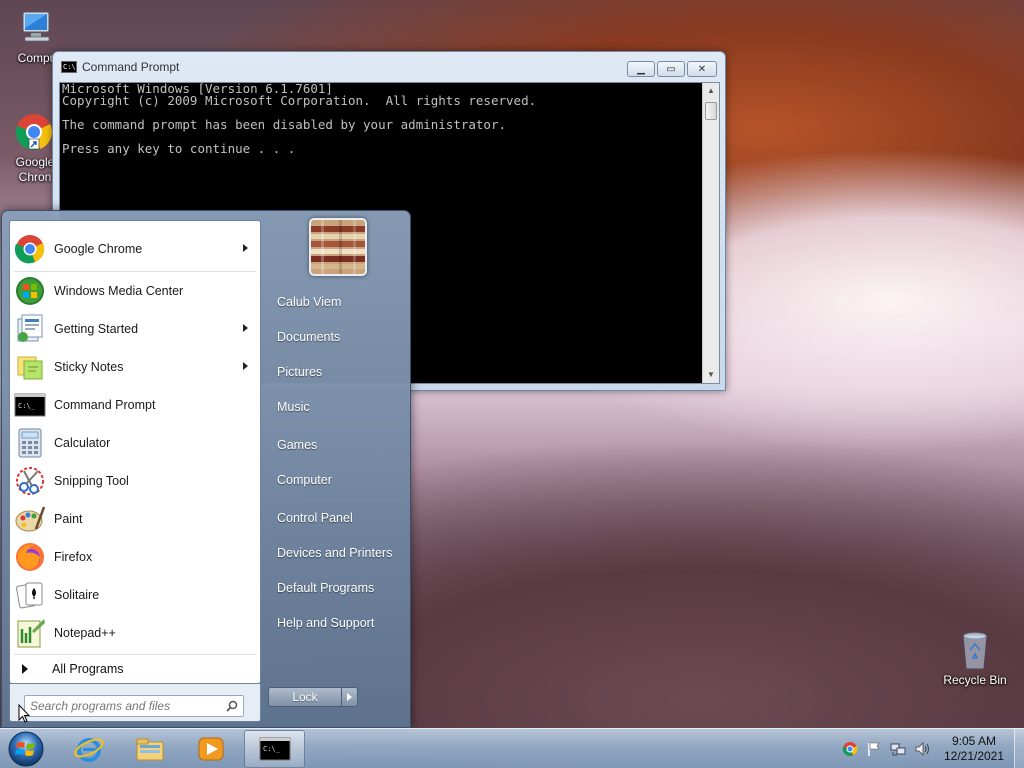 The width and height of the screenshot is (1024, 768). I want to click on lock-control: Lock, so click(313, 697).